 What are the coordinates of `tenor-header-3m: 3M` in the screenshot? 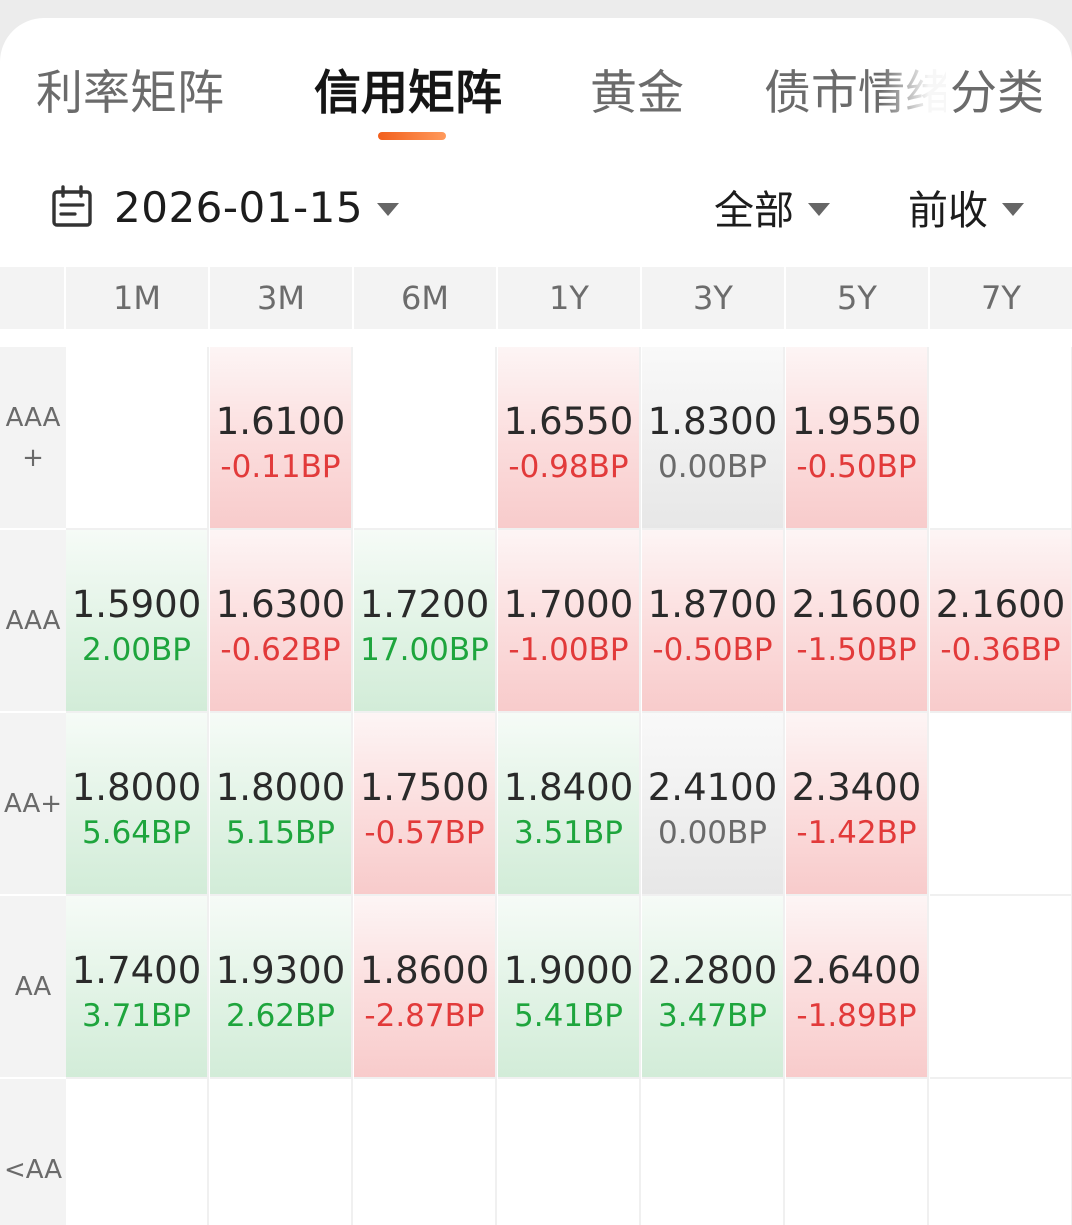 It's located at (282, 307).